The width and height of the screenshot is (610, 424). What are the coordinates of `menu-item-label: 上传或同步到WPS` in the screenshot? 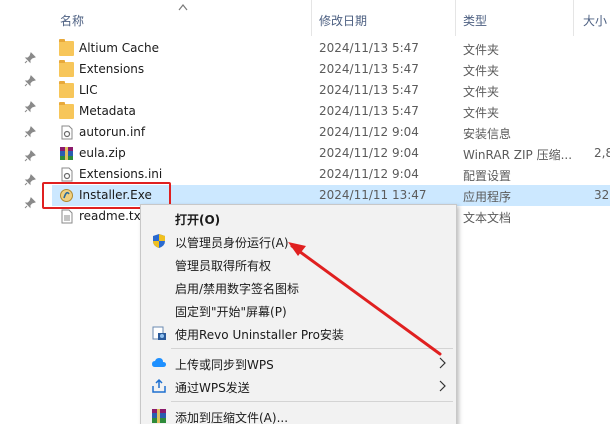 It's located at (224, 365).